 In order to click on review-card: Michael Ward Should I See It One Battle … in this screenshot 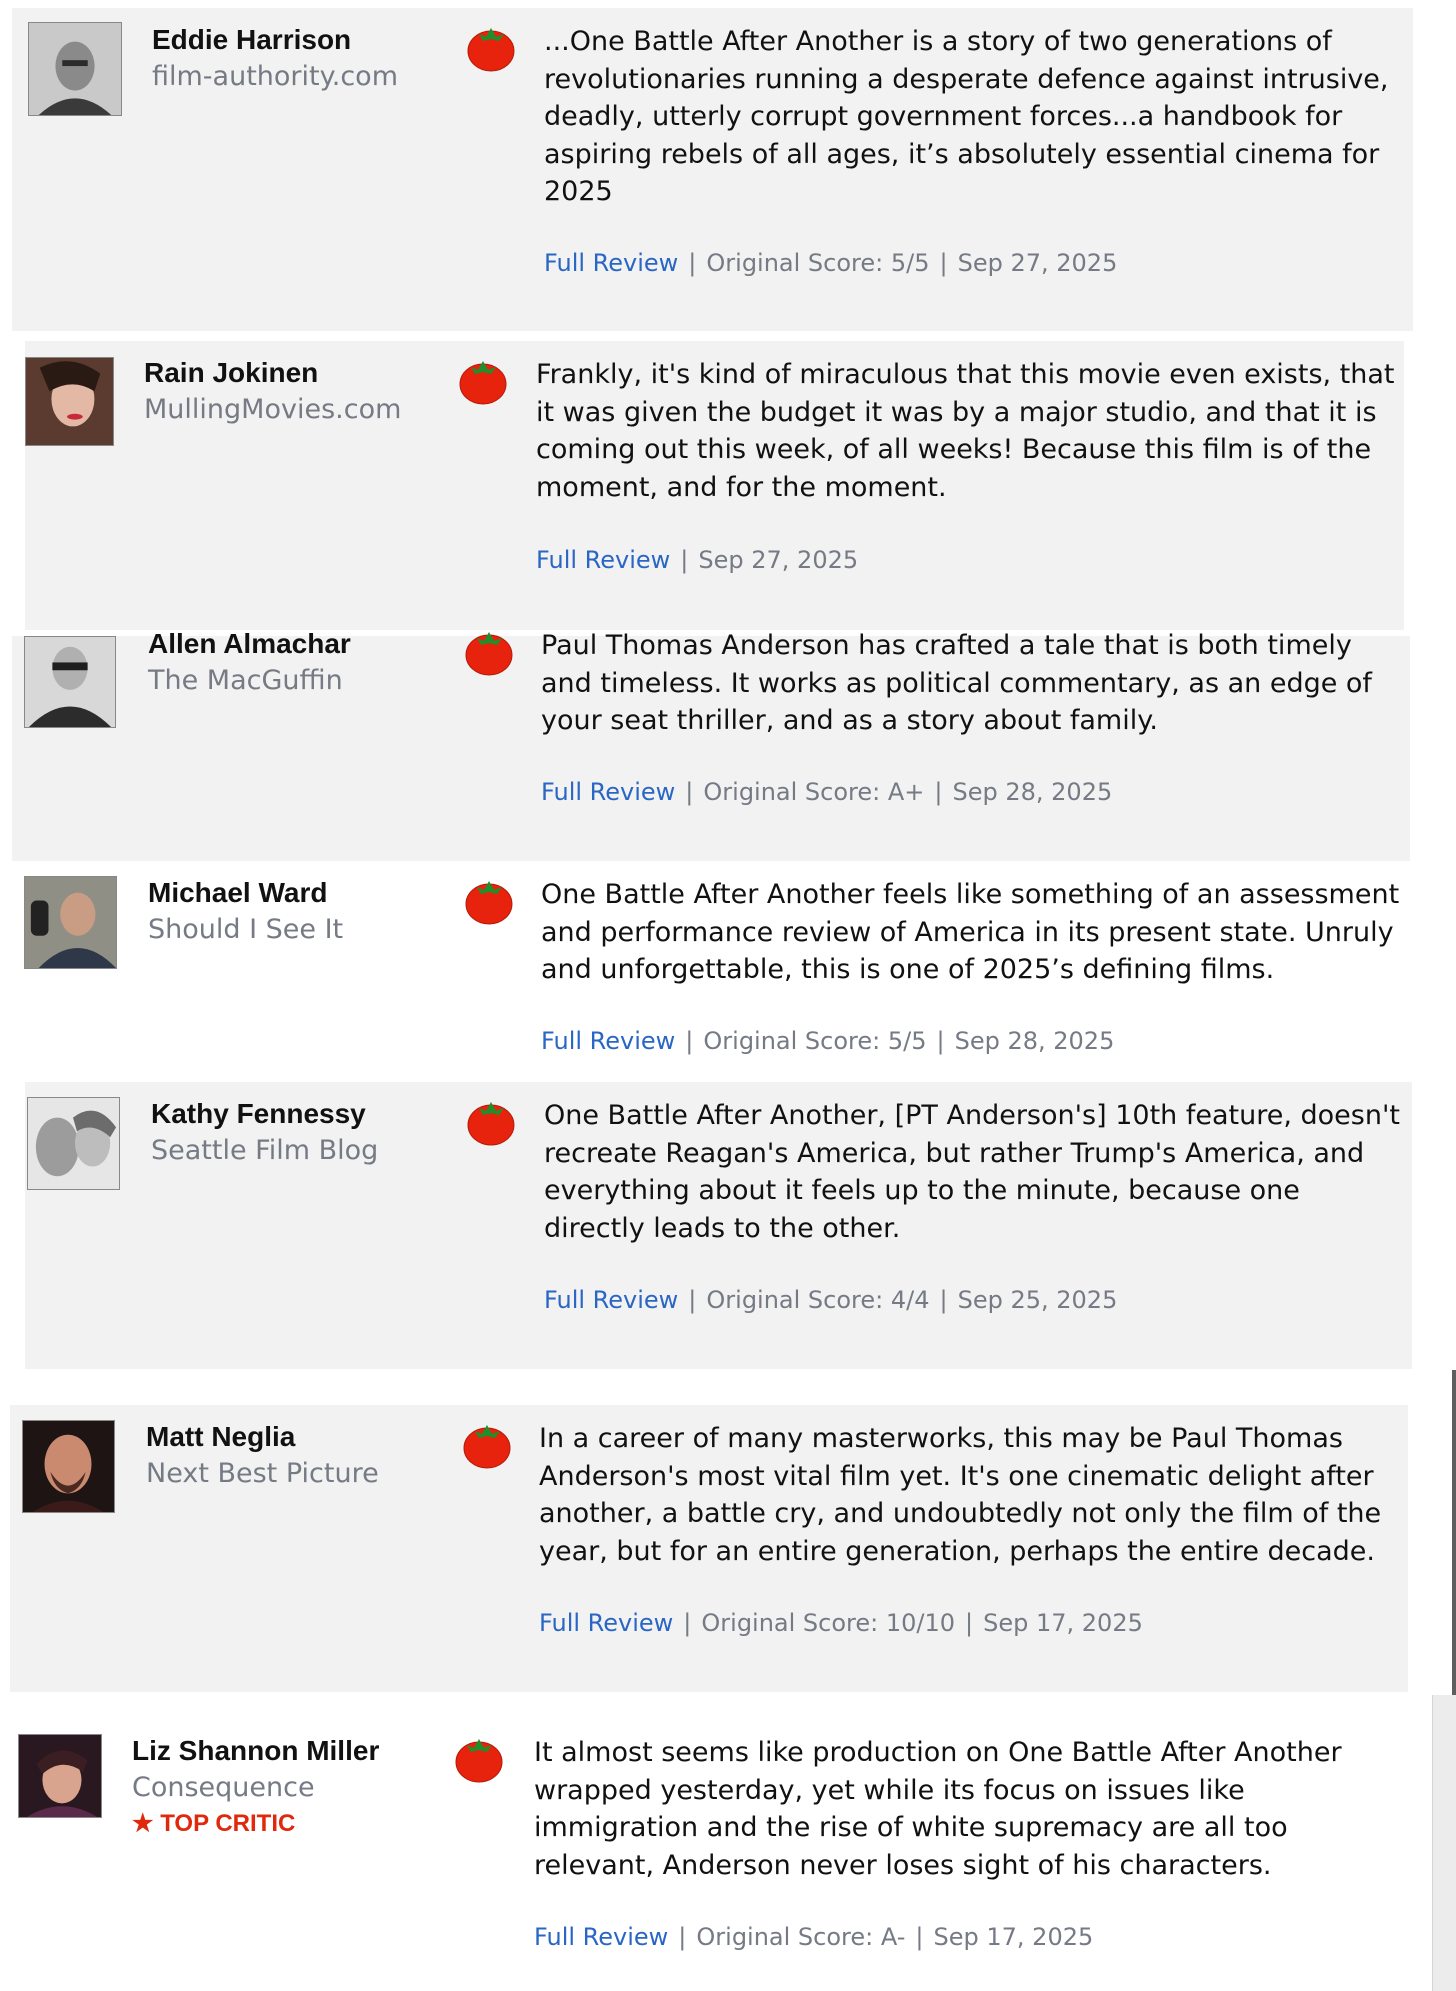, I will do `click(711, 971)`.